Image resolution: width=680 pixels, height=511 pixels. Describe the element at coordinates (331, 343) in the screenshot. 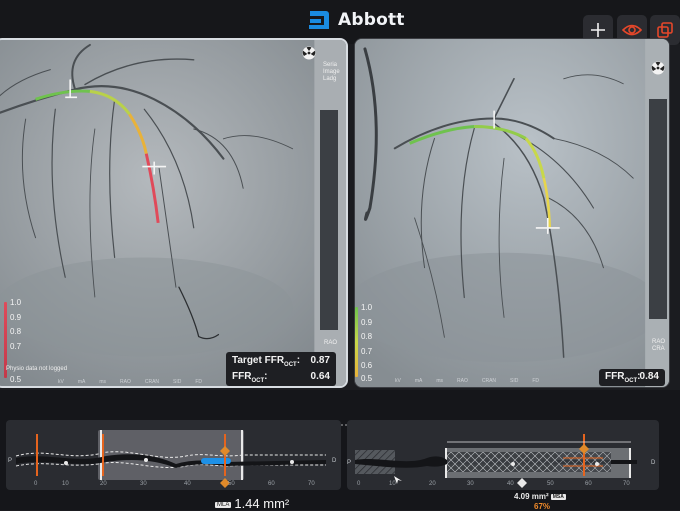

I see `projection-label-left: RAO` at that location.